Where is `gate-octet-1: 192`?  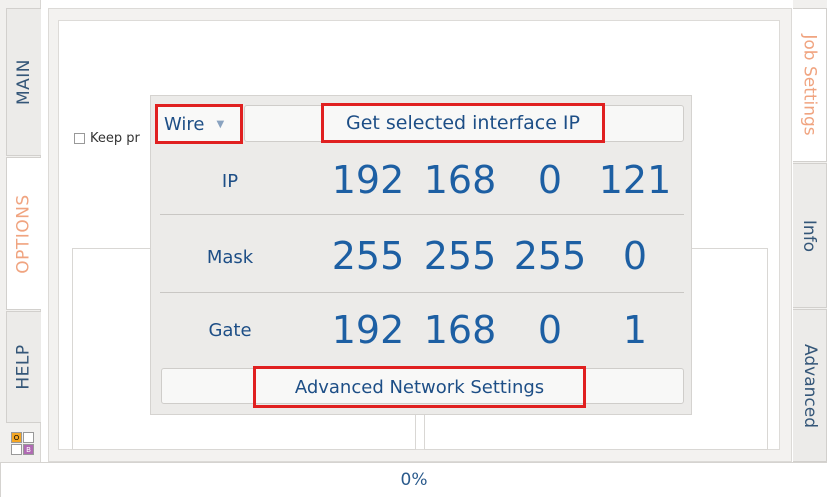 gate-octet-1: 192 is located at coordinates (368, 330).